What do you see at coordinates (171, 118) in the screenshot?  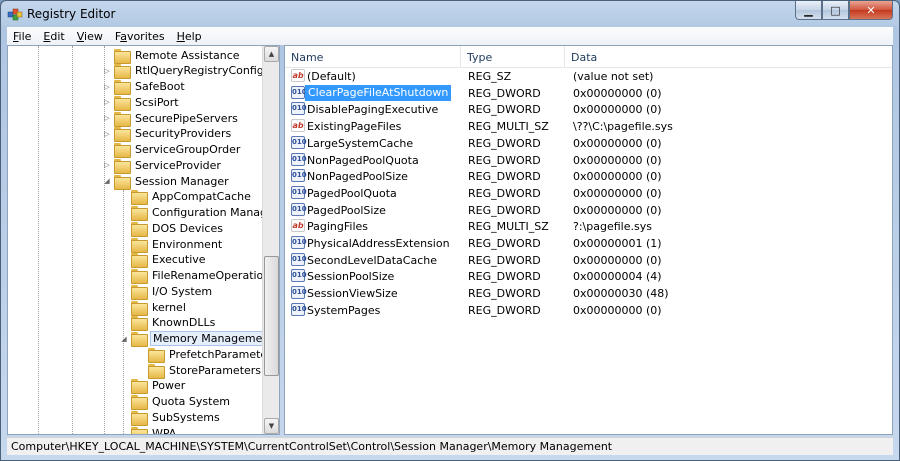 I see `tree-item: ▷ SecurePipeServers` at bounding box center [171, 118].